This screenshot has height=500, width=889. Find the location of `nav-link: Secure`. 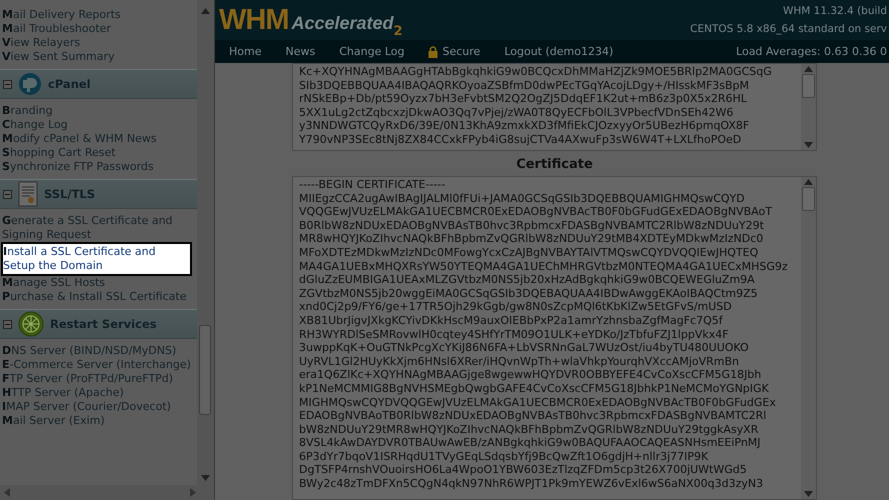

nav-link: Secure is located at coordinates (454, 51).